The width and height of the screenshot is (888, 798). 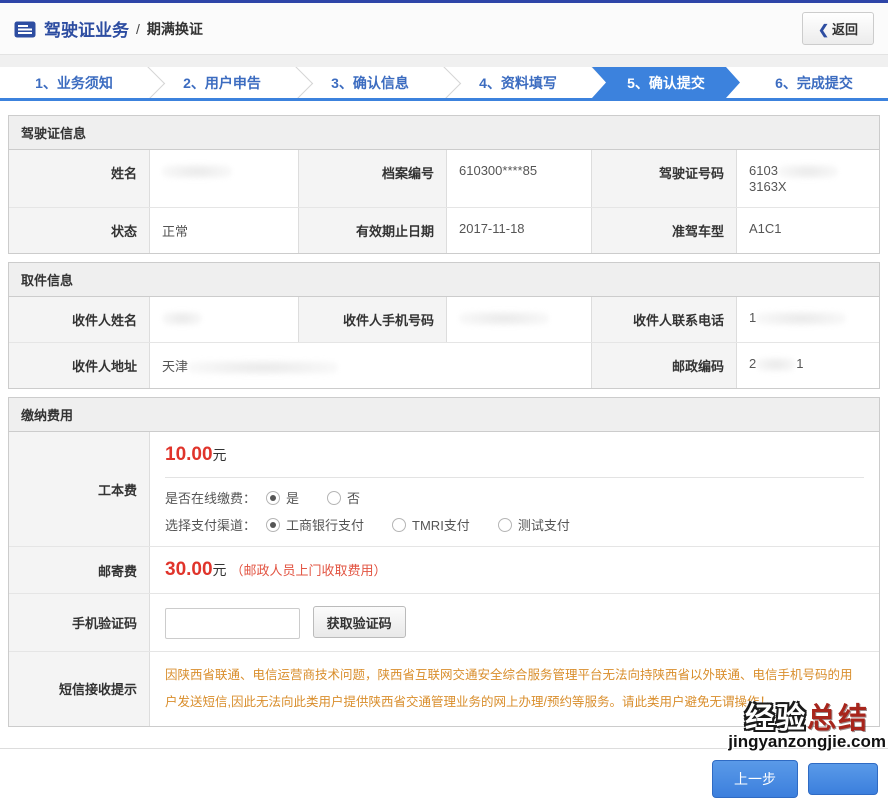 What do you see at coordinates (370, 82) in the screenshot?
I see `step-3-confirm-info: 3、确认信息` at bounding box center [370, 82].